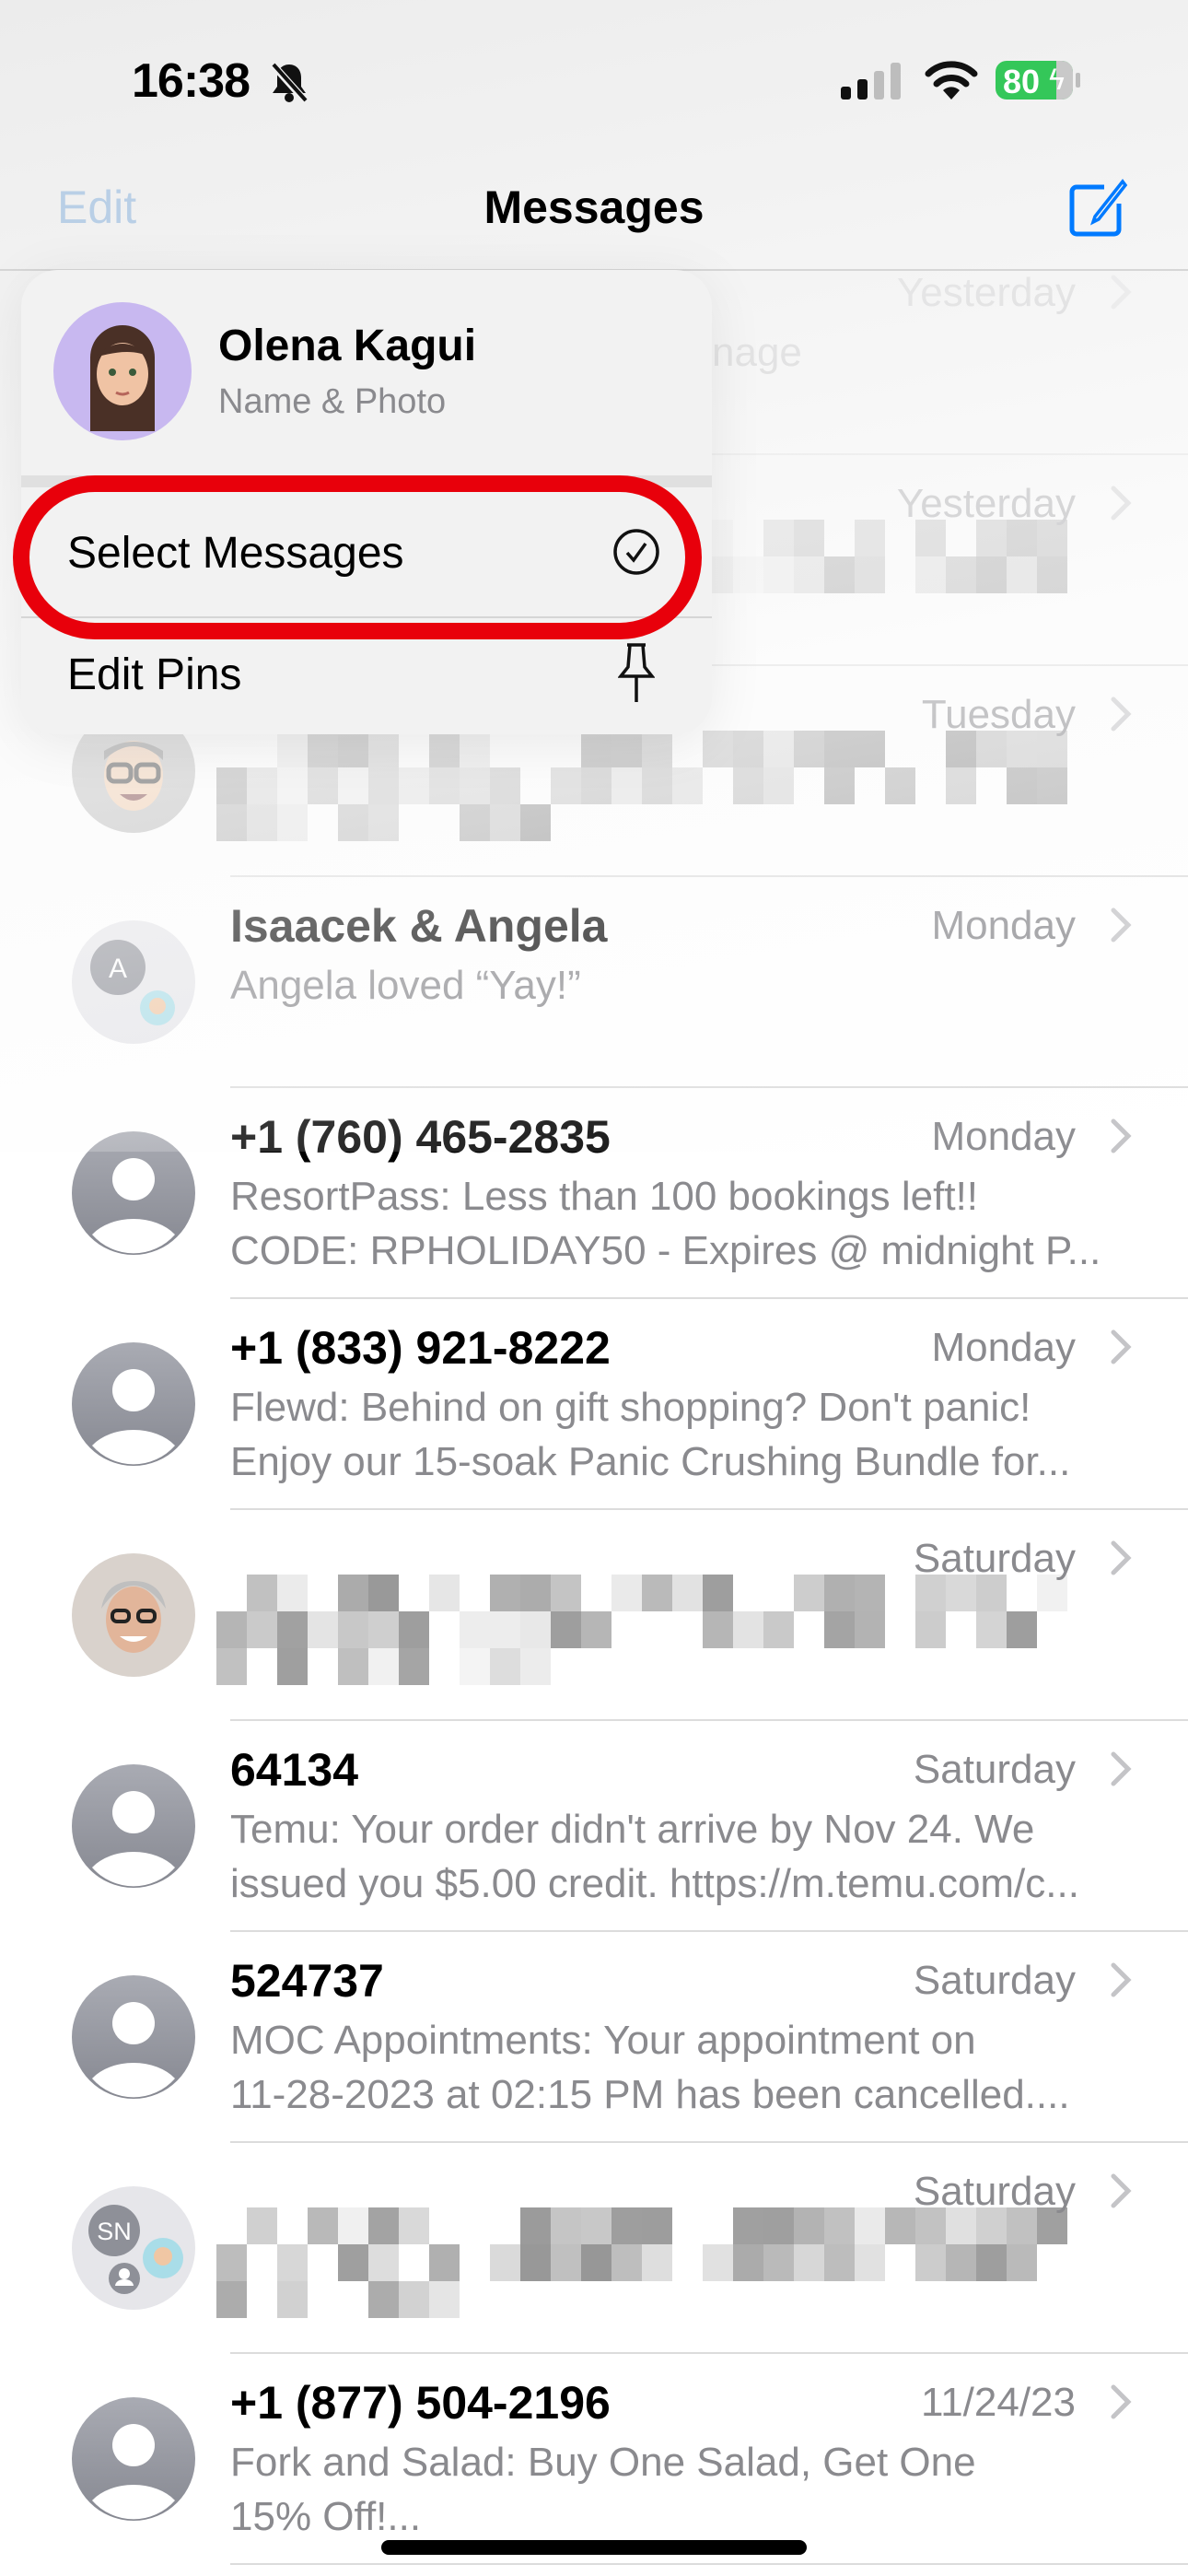  I want to click on profile-avatar, so click(122, 371).